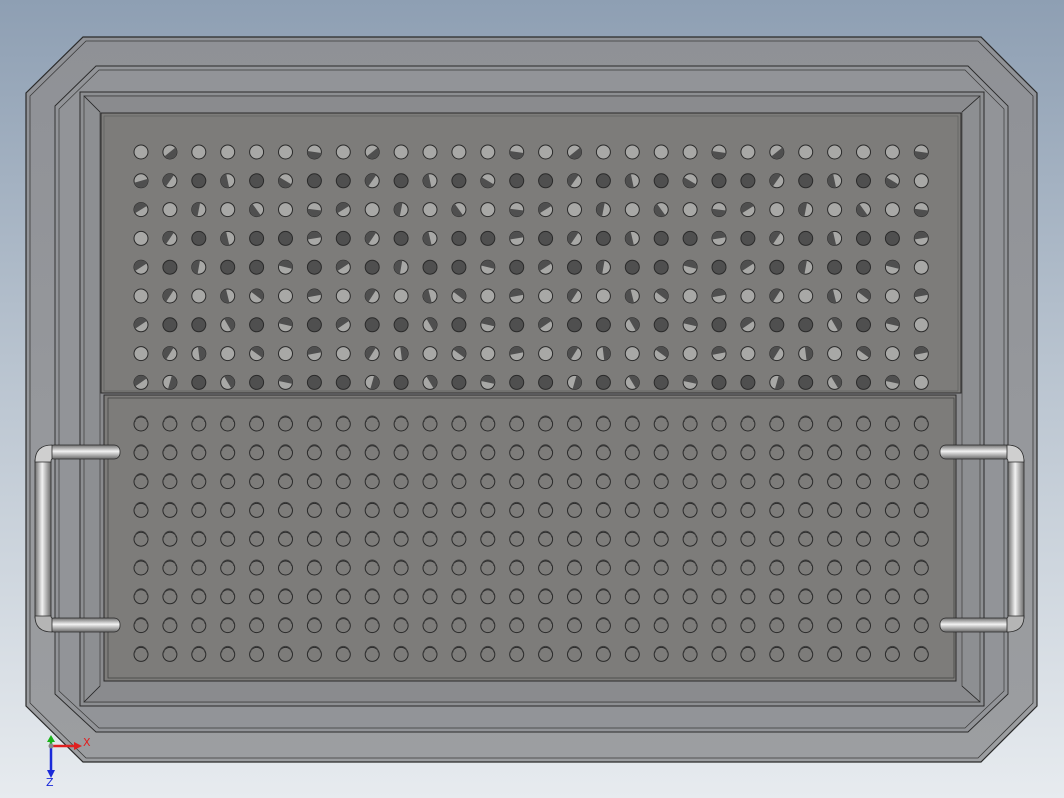 The height and width of the screenshot is (798, 1064). Describe the element at coordinates (51, 738) in the screenshot. I see `triad-y-arrow` at that location.